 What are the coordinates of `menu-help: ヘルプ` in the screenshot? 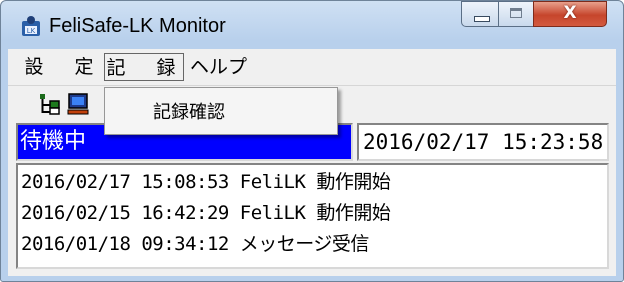 It's located at (235, 67).